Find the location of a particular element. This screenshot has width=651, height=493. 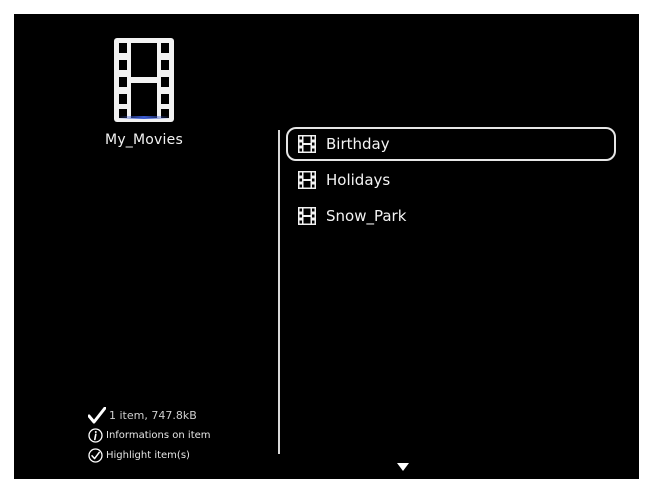

file-list: Birthday Holidays Snow_Park is located at coordinates (451, 181).